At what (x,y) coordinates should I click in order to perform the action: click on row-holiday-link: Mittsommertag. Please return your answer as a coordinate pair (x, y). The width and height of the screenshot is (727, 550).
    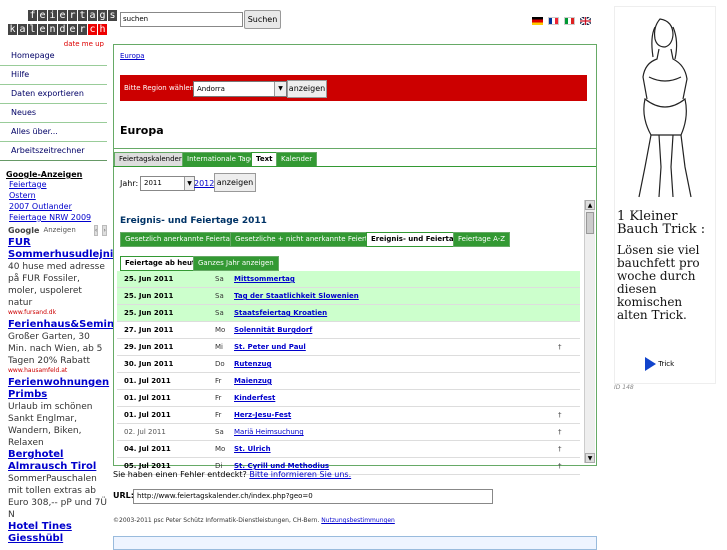
    Looking at the image, I should click on (264, 279).